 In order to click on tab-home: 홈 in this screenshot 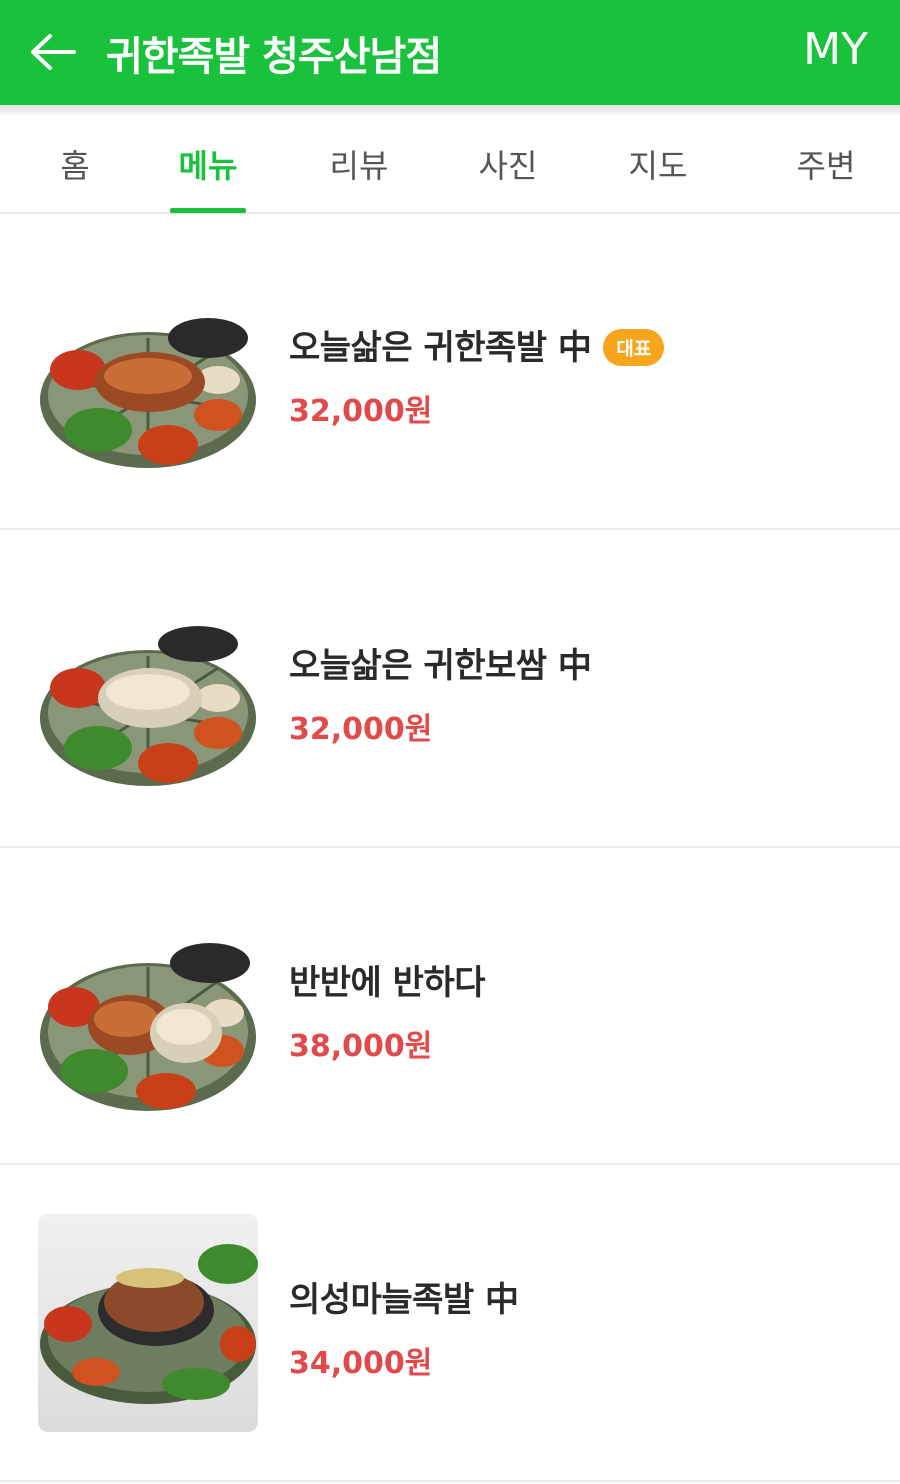, I will do `click(75, 163)`.